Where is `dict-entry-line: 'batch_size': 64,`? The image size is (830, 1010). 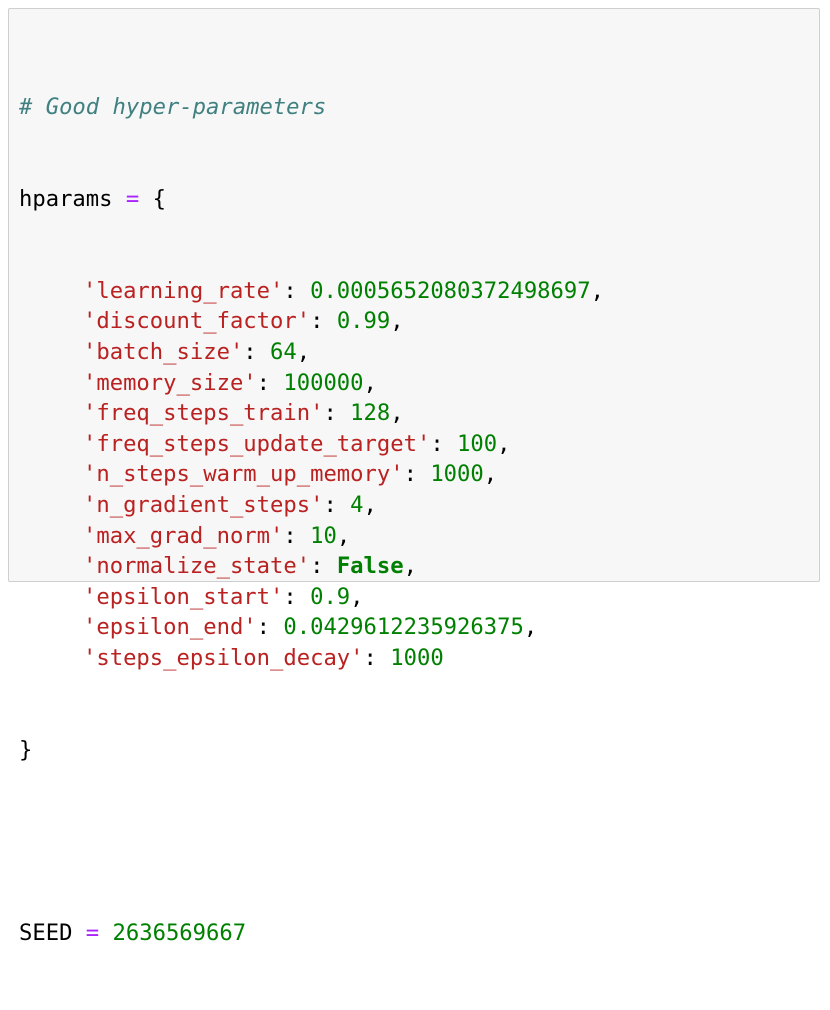
dict-entry-line: 'batch_size': 64, is located at coordinates (311, 352).